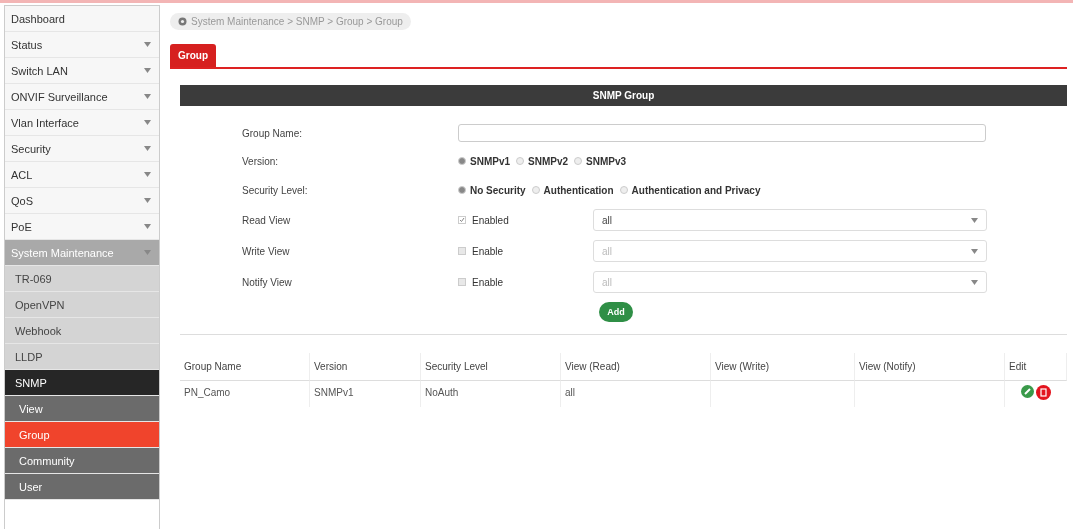  Describe the element at coordinates (690, 190) in the screenshot. I see `radio-option: Authentication and Privacy` at that location.